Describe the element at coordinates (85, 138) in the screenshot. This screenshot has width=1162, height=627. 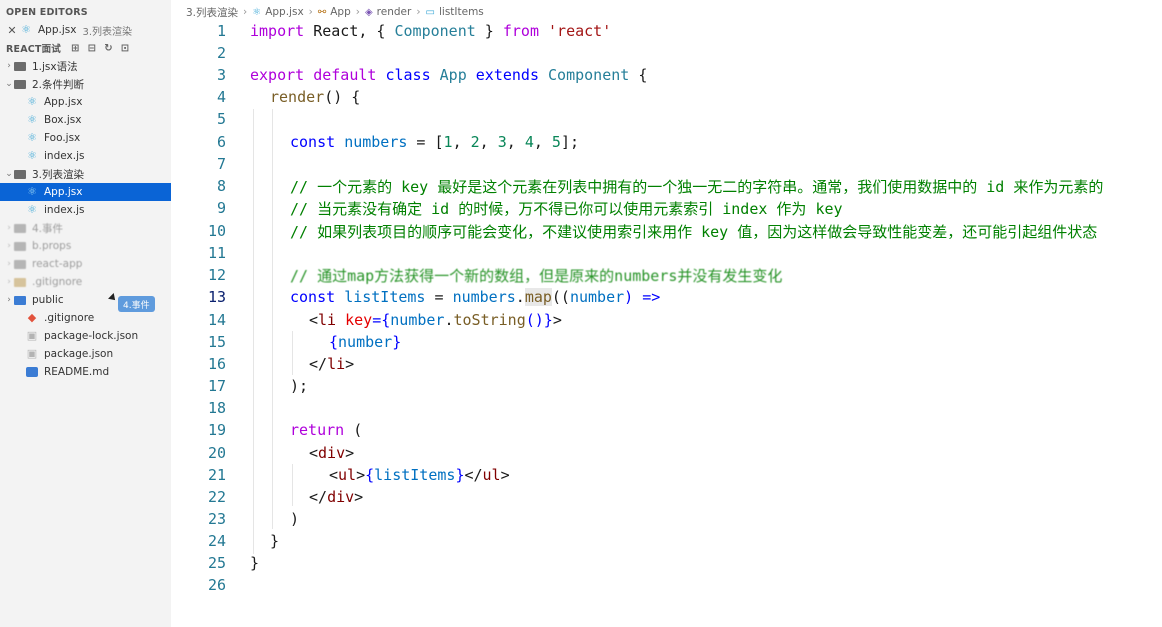
I see `tree-file: ⚛ Foo.jsx` at that location.